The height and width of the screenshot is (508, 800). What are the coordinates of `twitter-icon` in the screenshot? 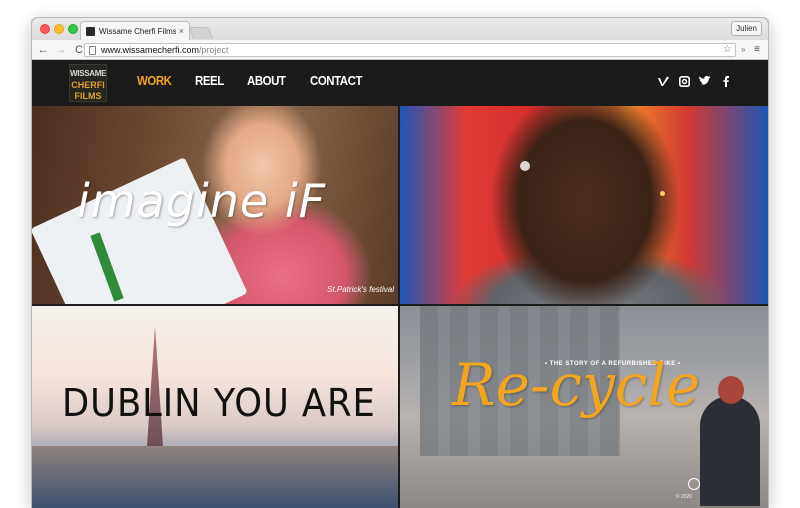 It's located at (705, 81).